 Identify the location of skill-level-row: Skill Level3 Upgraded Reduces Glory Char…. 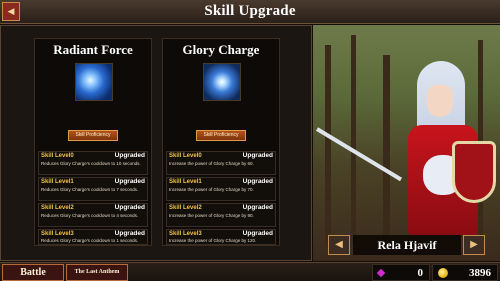
(93, 237).